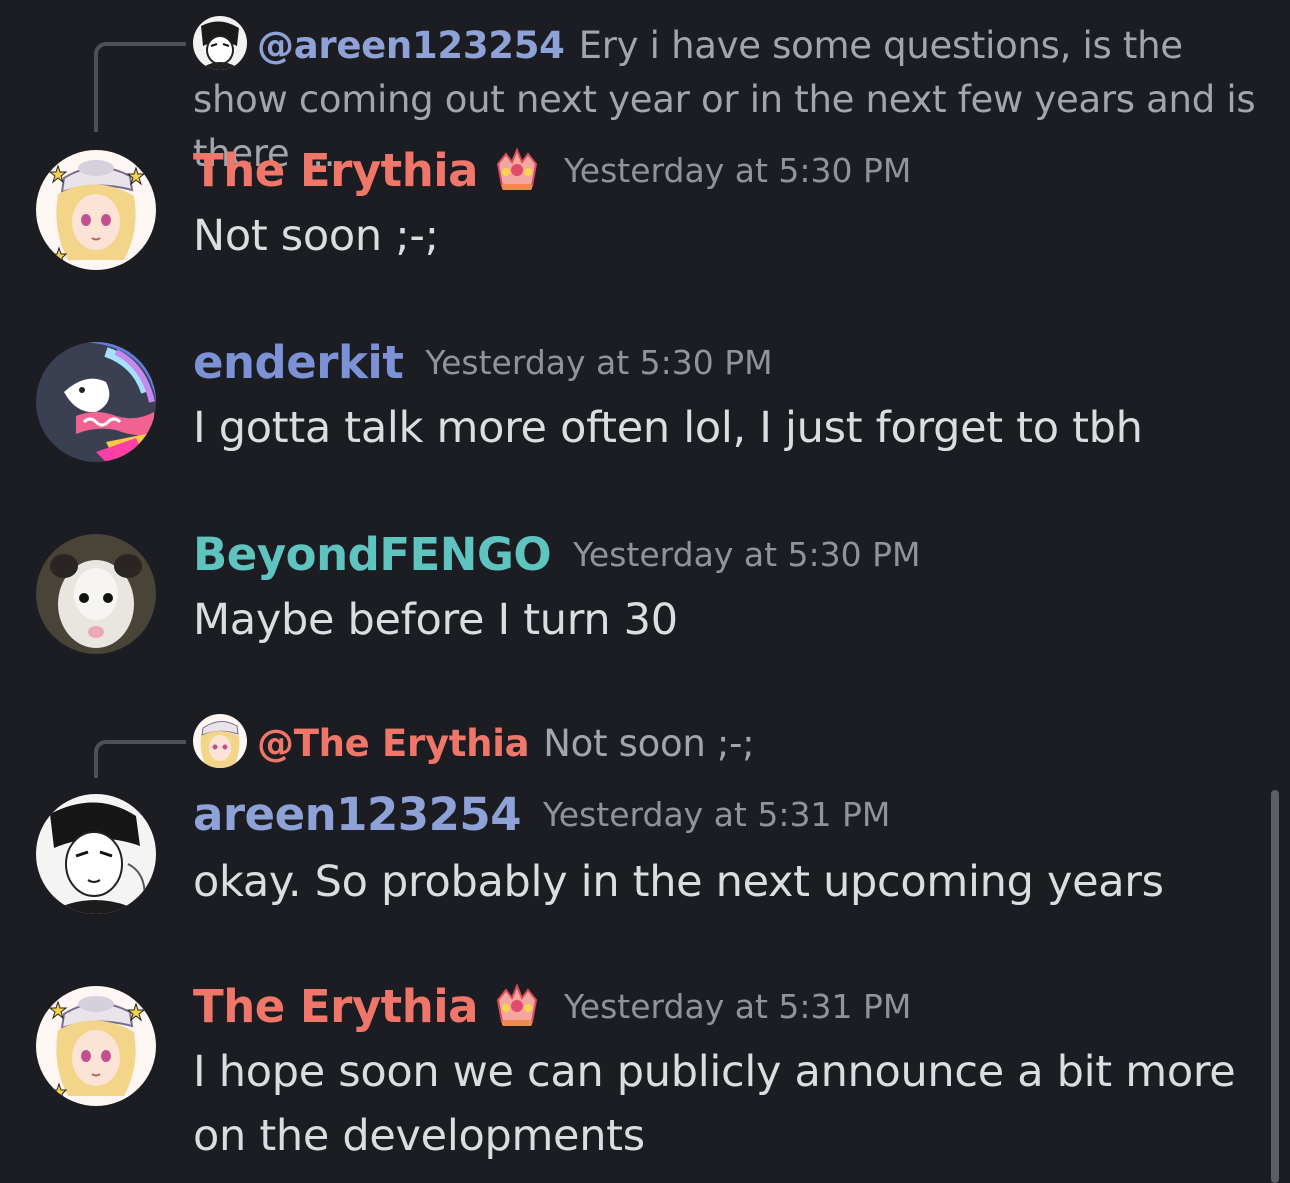 The image size is (1290, 1183). I want to click on avatar-areen123254, so click(96, 854).